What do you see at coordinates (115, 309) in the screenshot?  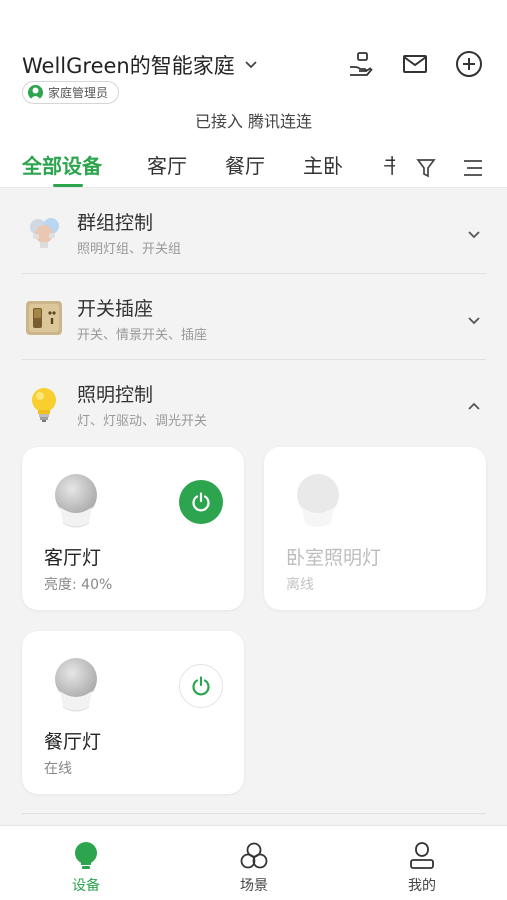 I see `group-title: 开关插座` at bounding box center [115, 309].